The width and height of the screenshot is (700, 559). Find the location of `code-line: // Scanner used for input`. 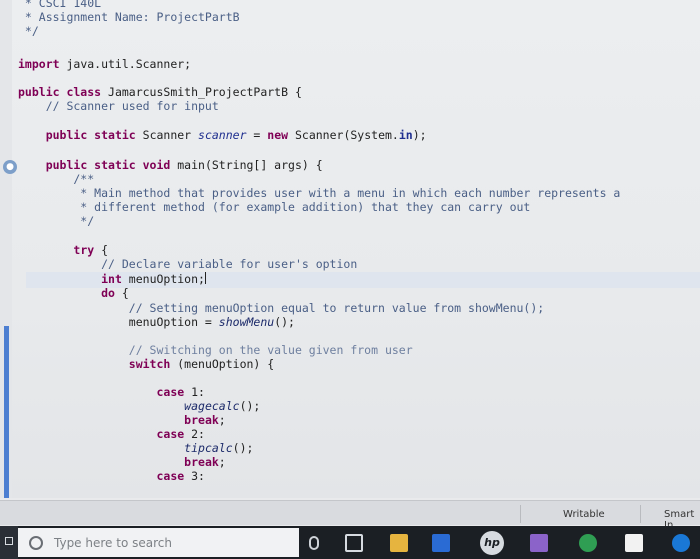

code-line: // Scanner used for input is located at coordinates (118, 106).